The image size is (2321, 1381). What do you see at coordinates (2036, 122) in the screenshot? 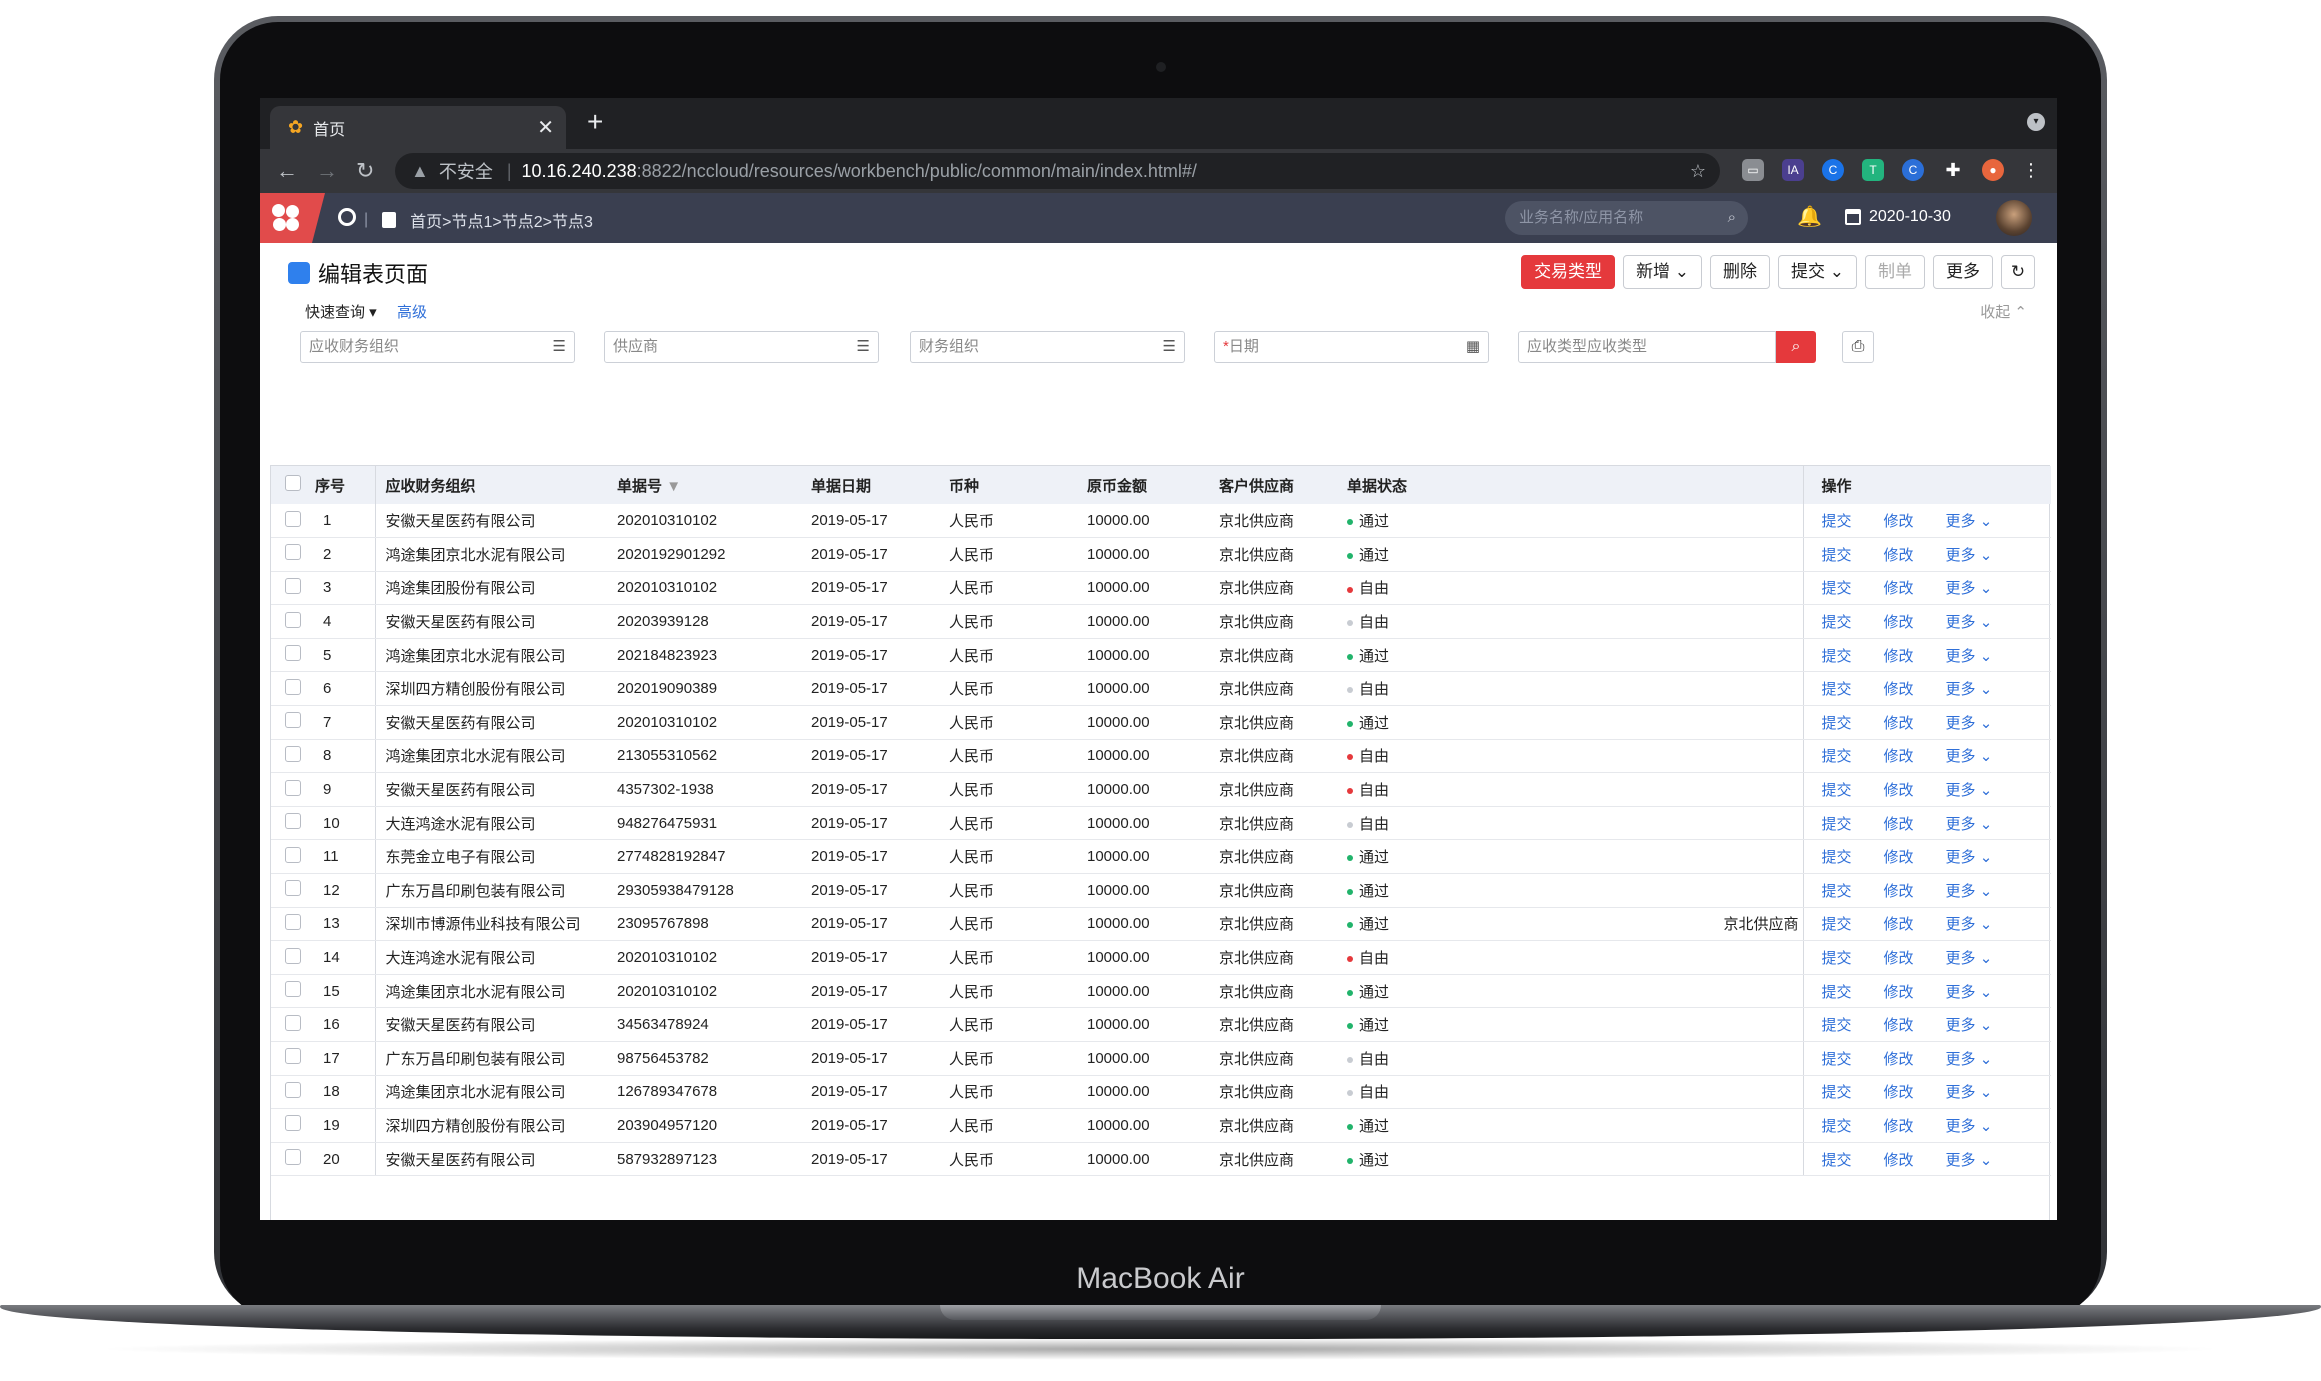
I see `tab-search-icon: ▾` at bounding box center [2036, 122].